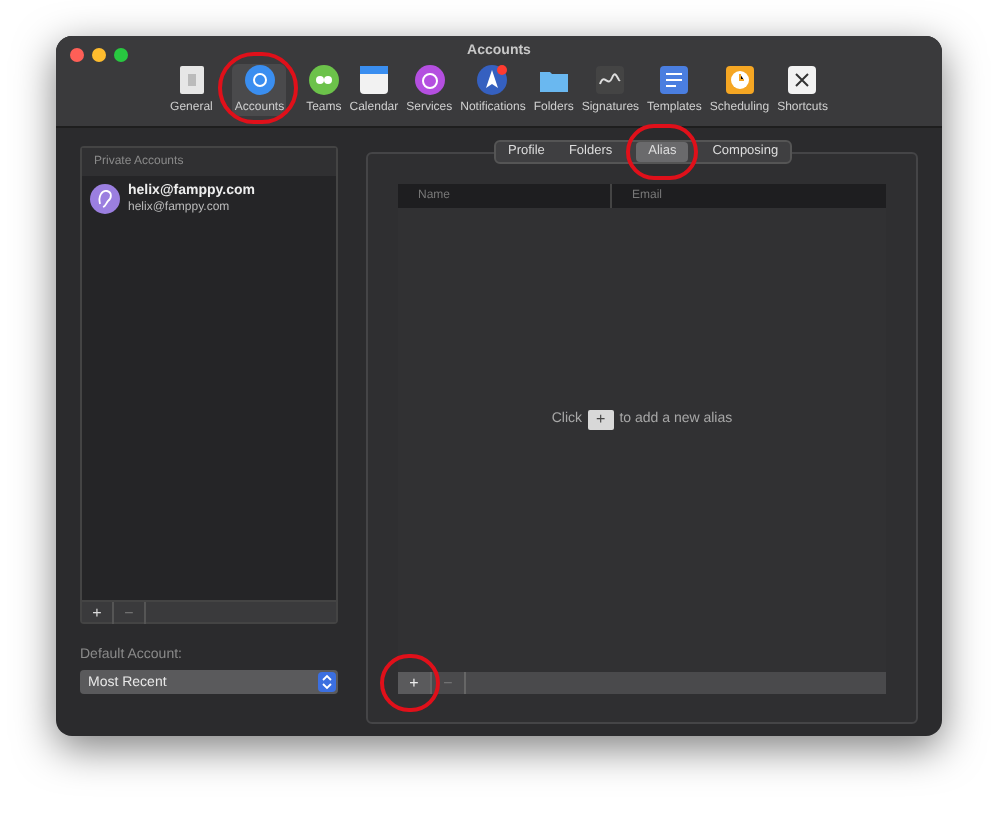  What do you see at coordinates (327, 682) in the screenshot?
I see `stepper-icon` at bounding box center [327, 682].